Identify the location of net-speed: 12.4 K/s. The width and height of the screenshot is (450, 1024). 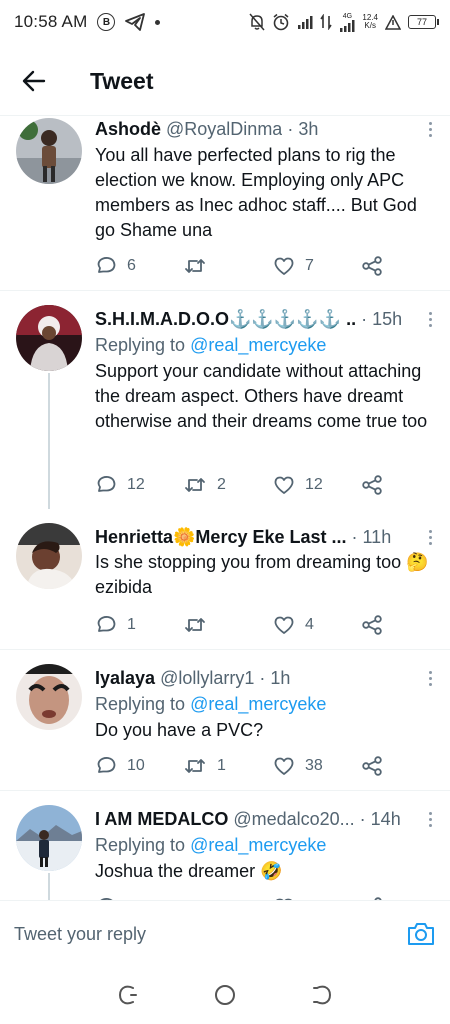
(370, 22).